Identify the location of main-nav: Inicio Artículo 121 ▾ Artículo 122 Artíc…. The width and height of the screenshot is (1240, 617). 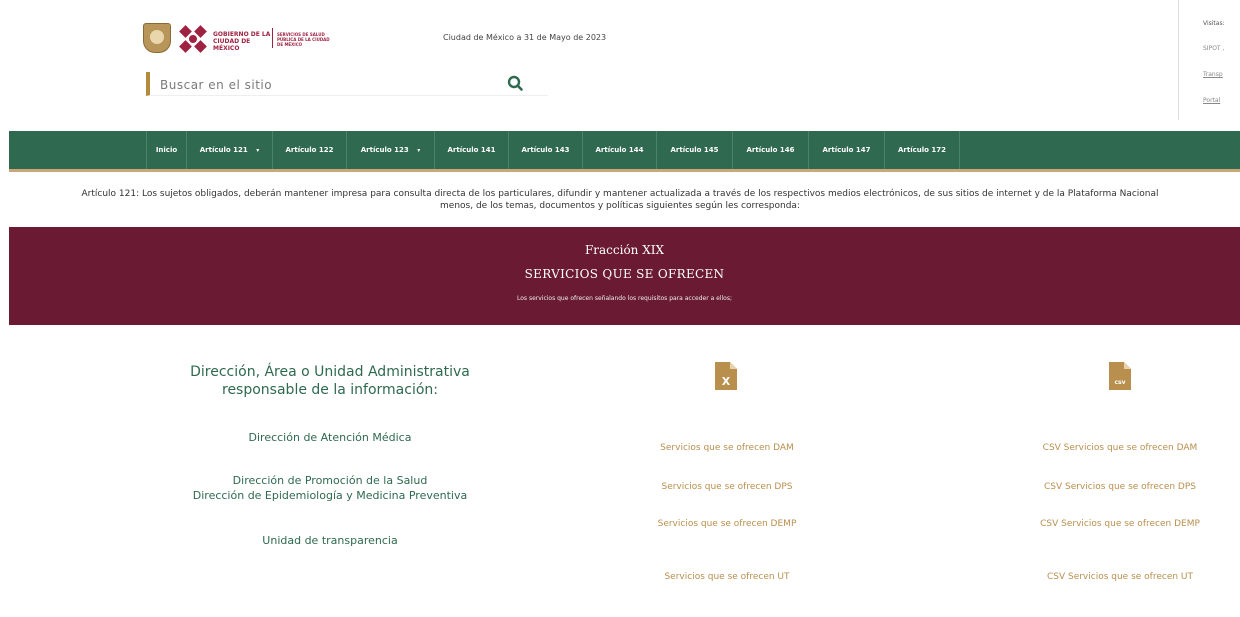
(624, 151).